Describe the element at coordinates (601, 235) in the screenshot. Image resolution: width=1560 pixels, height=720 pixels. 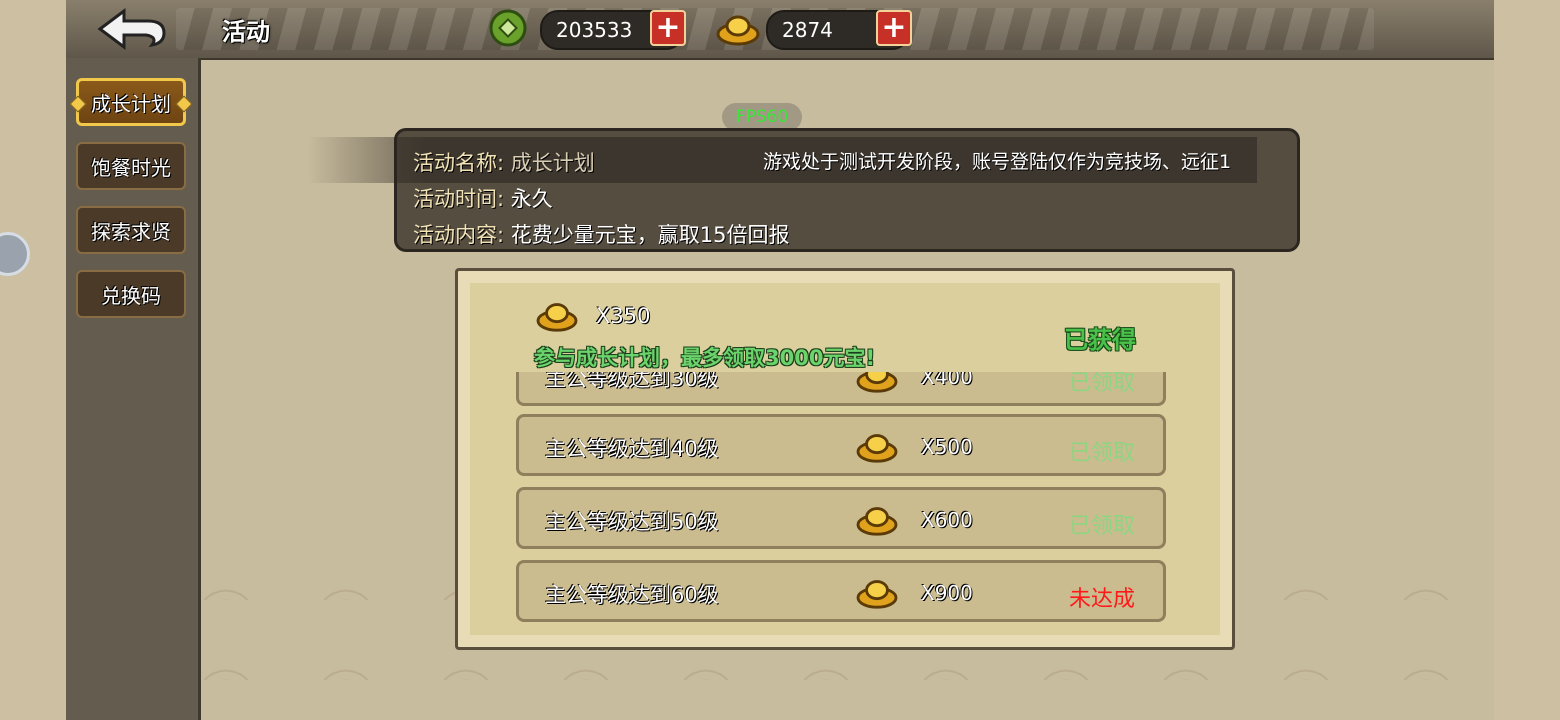
I see `activity-content-line: 活动内容: 花费少量元宝，赢取15倍回报` at that location.